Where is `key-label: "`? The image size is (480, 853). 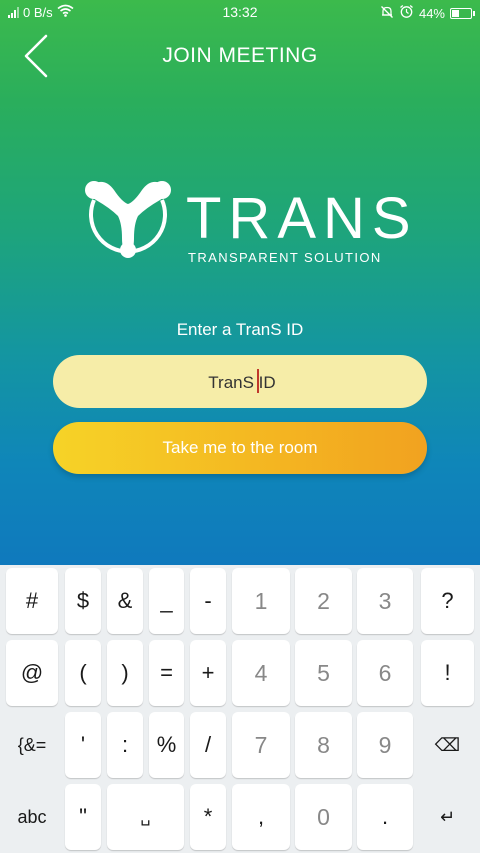
key-label: " is located at coordinates (83, 816).